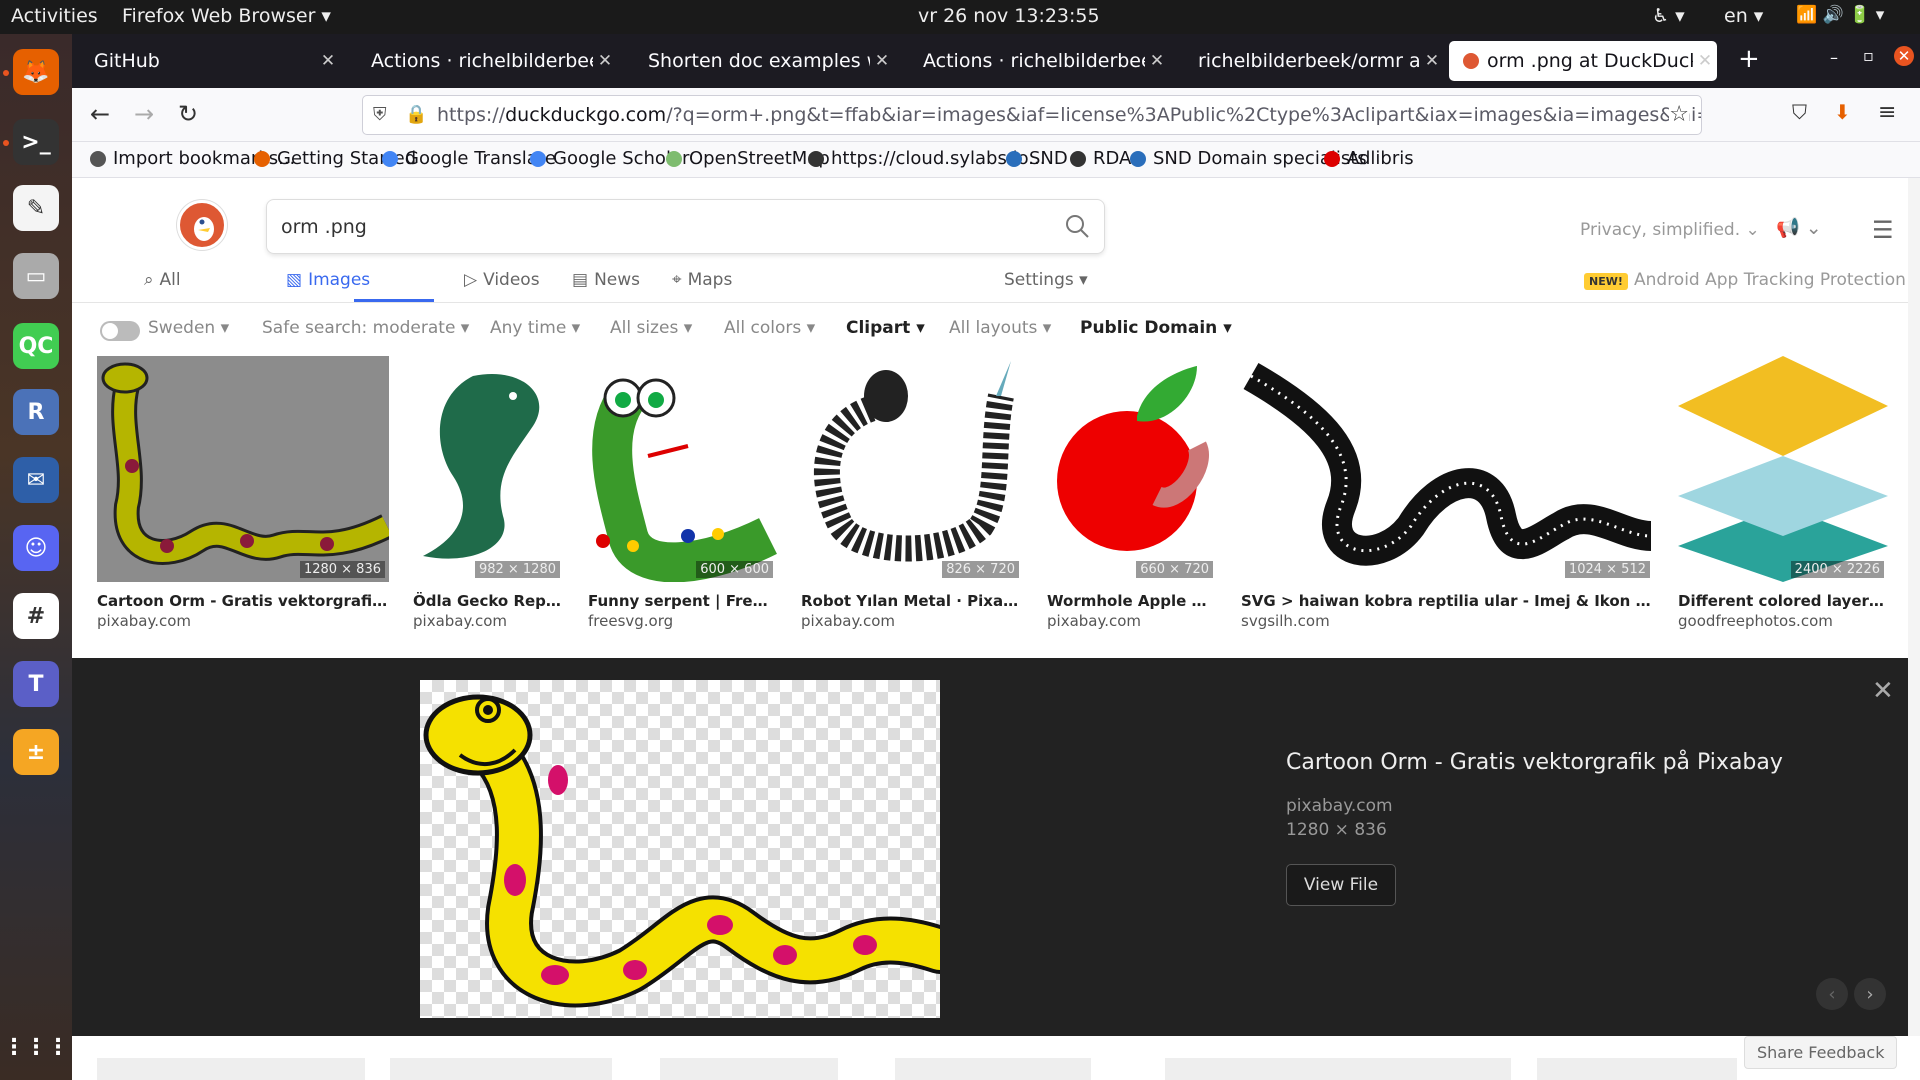 The image size is (1920, 1080). Describe the element at coordinates (1039, 61) in the screenshot. I see `tab-actions-2: Actions · richelbilderbeek ✕` at that location.